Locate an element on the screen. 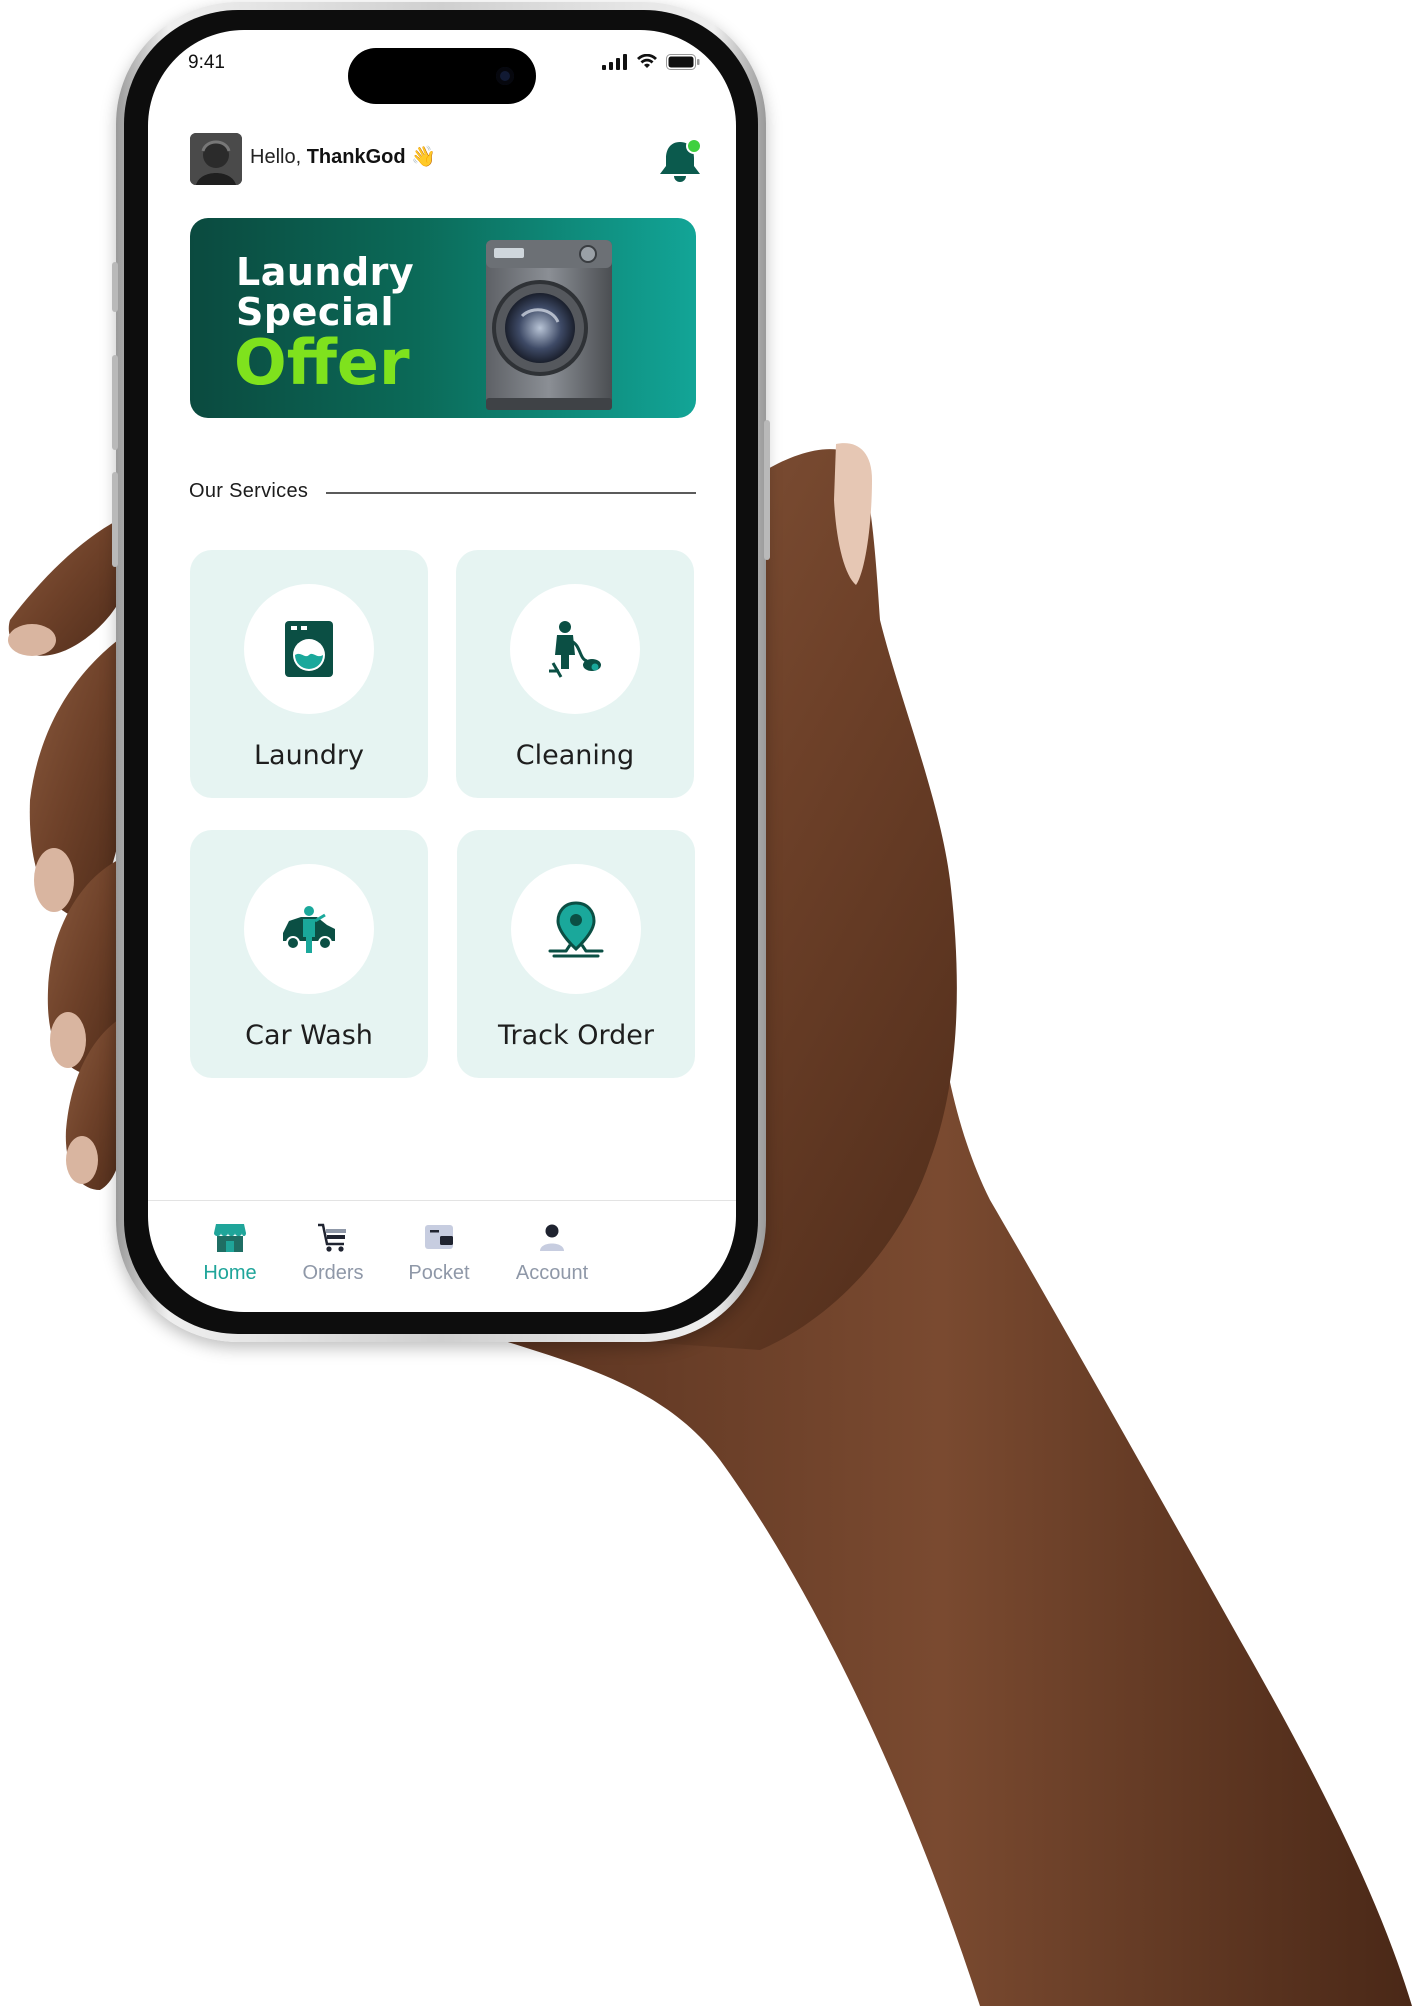 The image size is (1412, 2006). nav-label: Orders is located at coordinates (333, 1273).